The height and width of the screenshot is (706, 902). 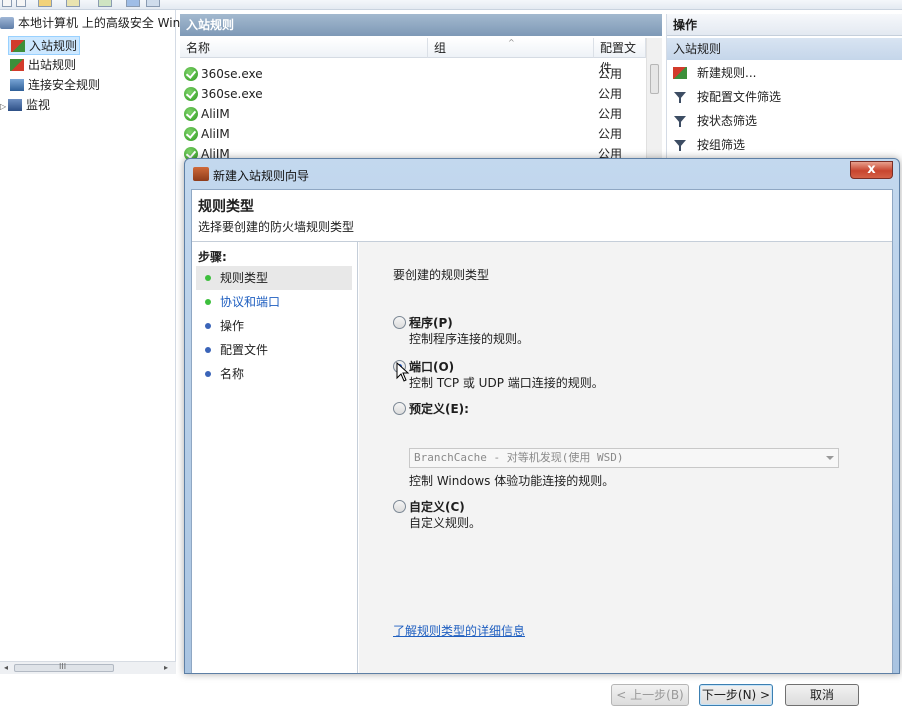 What do you see at coordinates (261, 176) in the screenshot?
I see `dialog-title: 新建入站规则向导` at bounding box center [261, 176].